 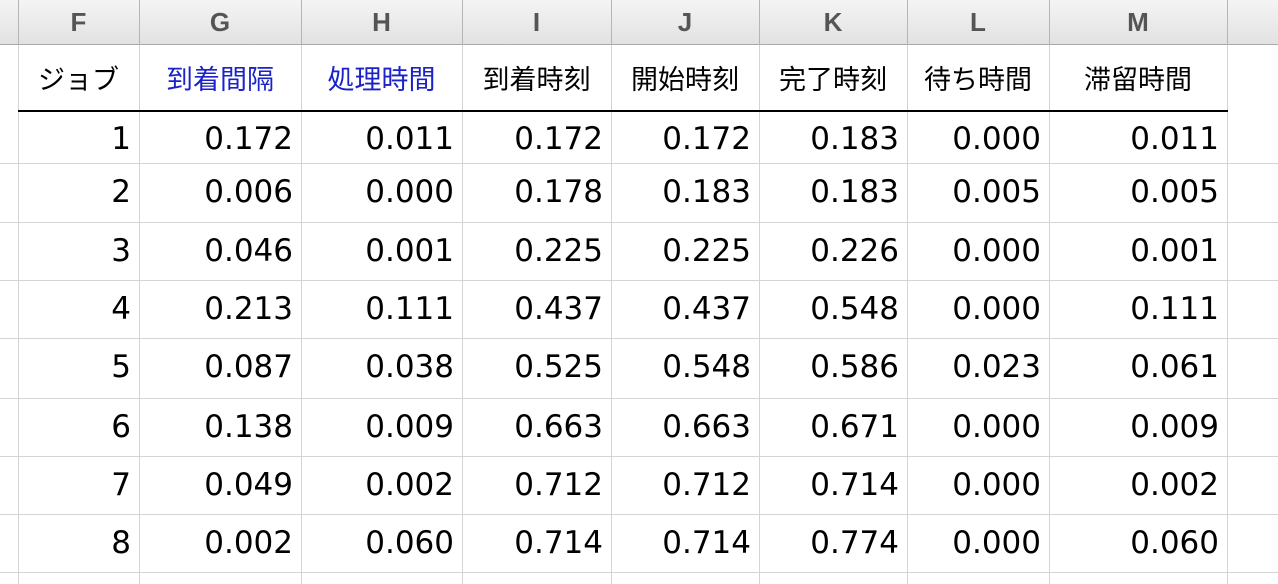 What do you see at coordinates (78, 192) in the screenshot?
I see `table-cell: 2` at bounding box center [78, 192].